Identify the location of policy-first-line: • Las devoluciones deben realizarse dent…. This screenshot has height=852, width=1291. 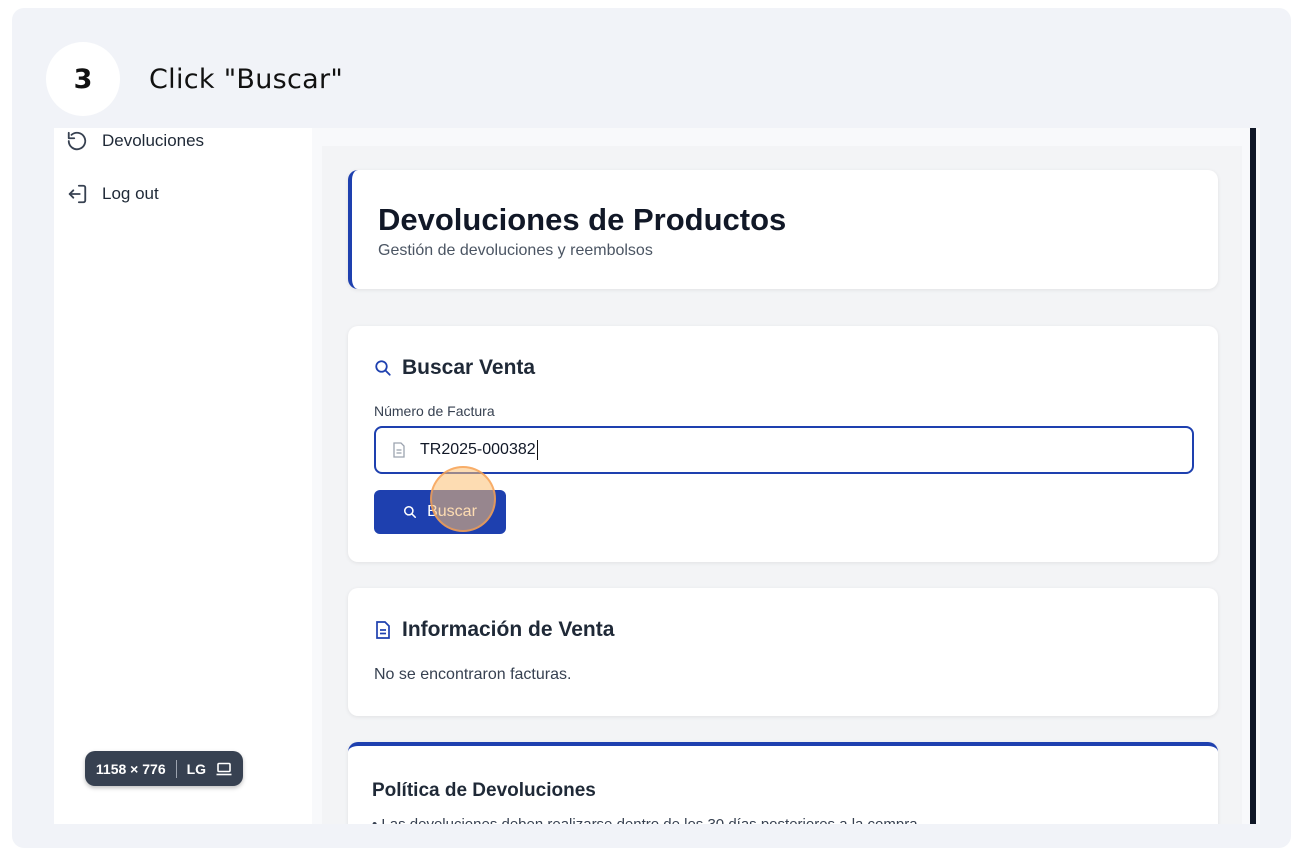
(647, 820).